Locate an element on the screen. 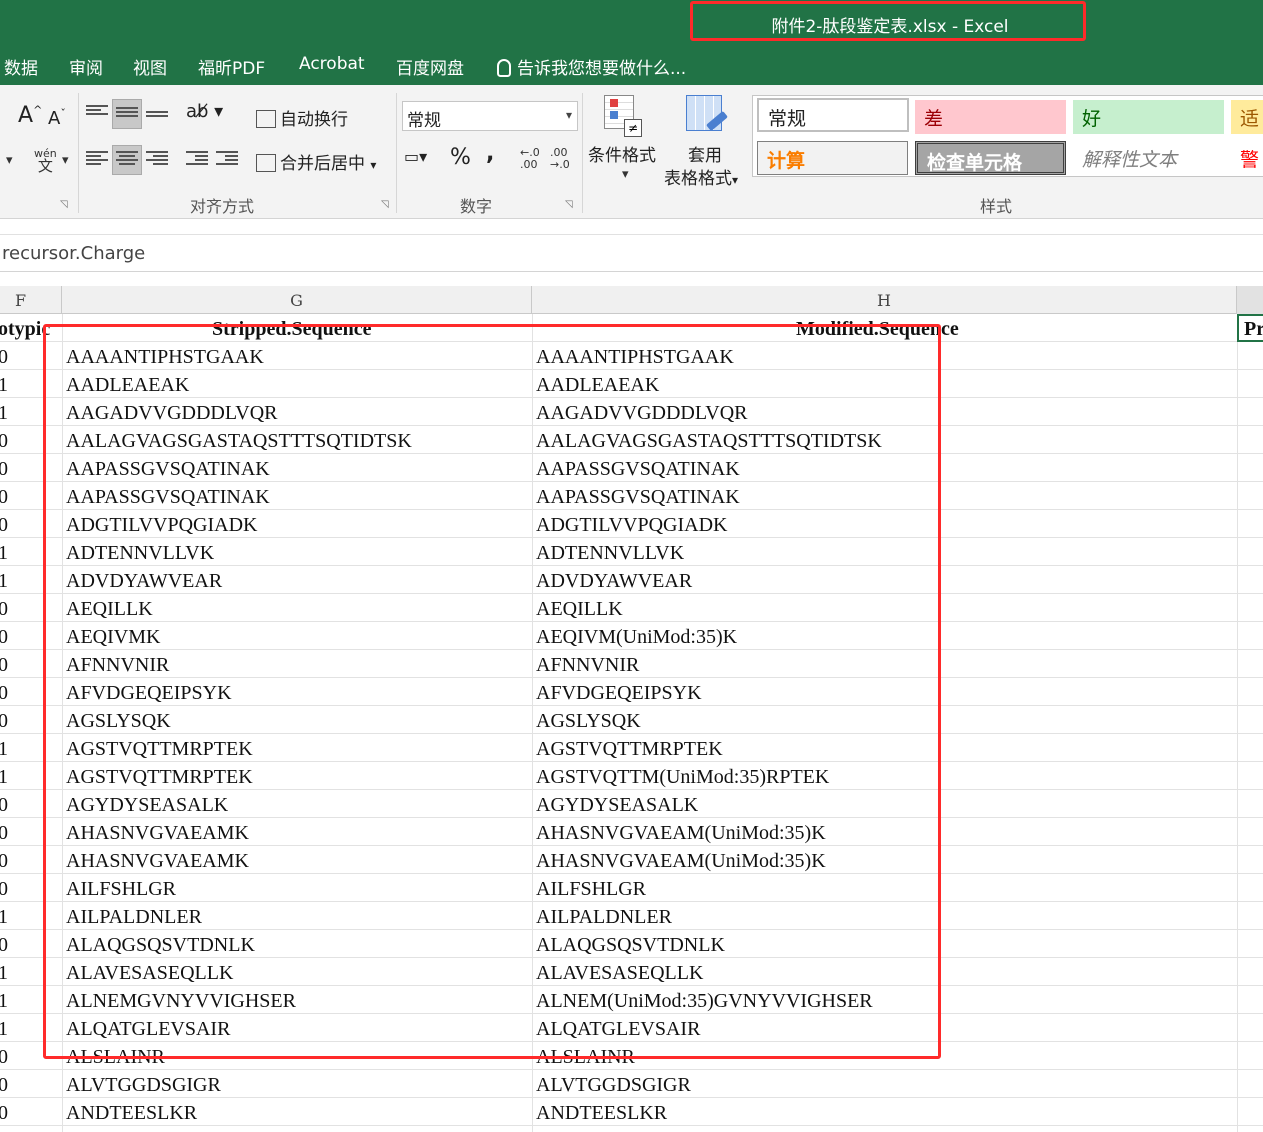 The width and height of the screenshot is (1263, 1132). style-explanatory: 解释性文本 is located at coordinates (1148, 158).